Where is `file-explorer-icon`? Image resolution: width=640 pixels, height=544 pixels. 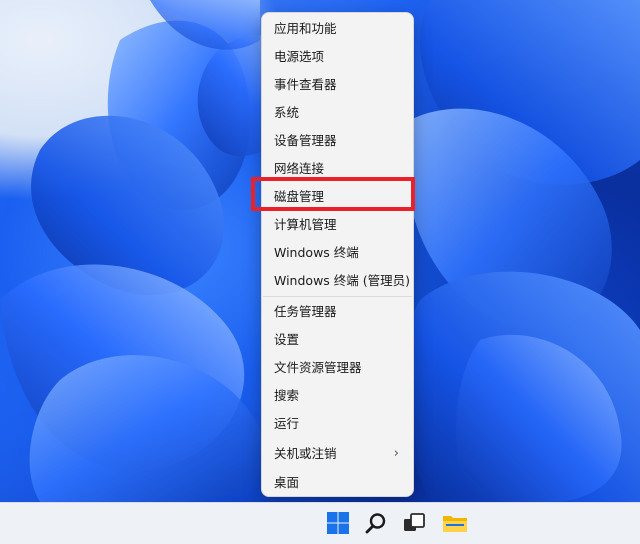 file-explorer-icon is located at coordinates (455, 523).